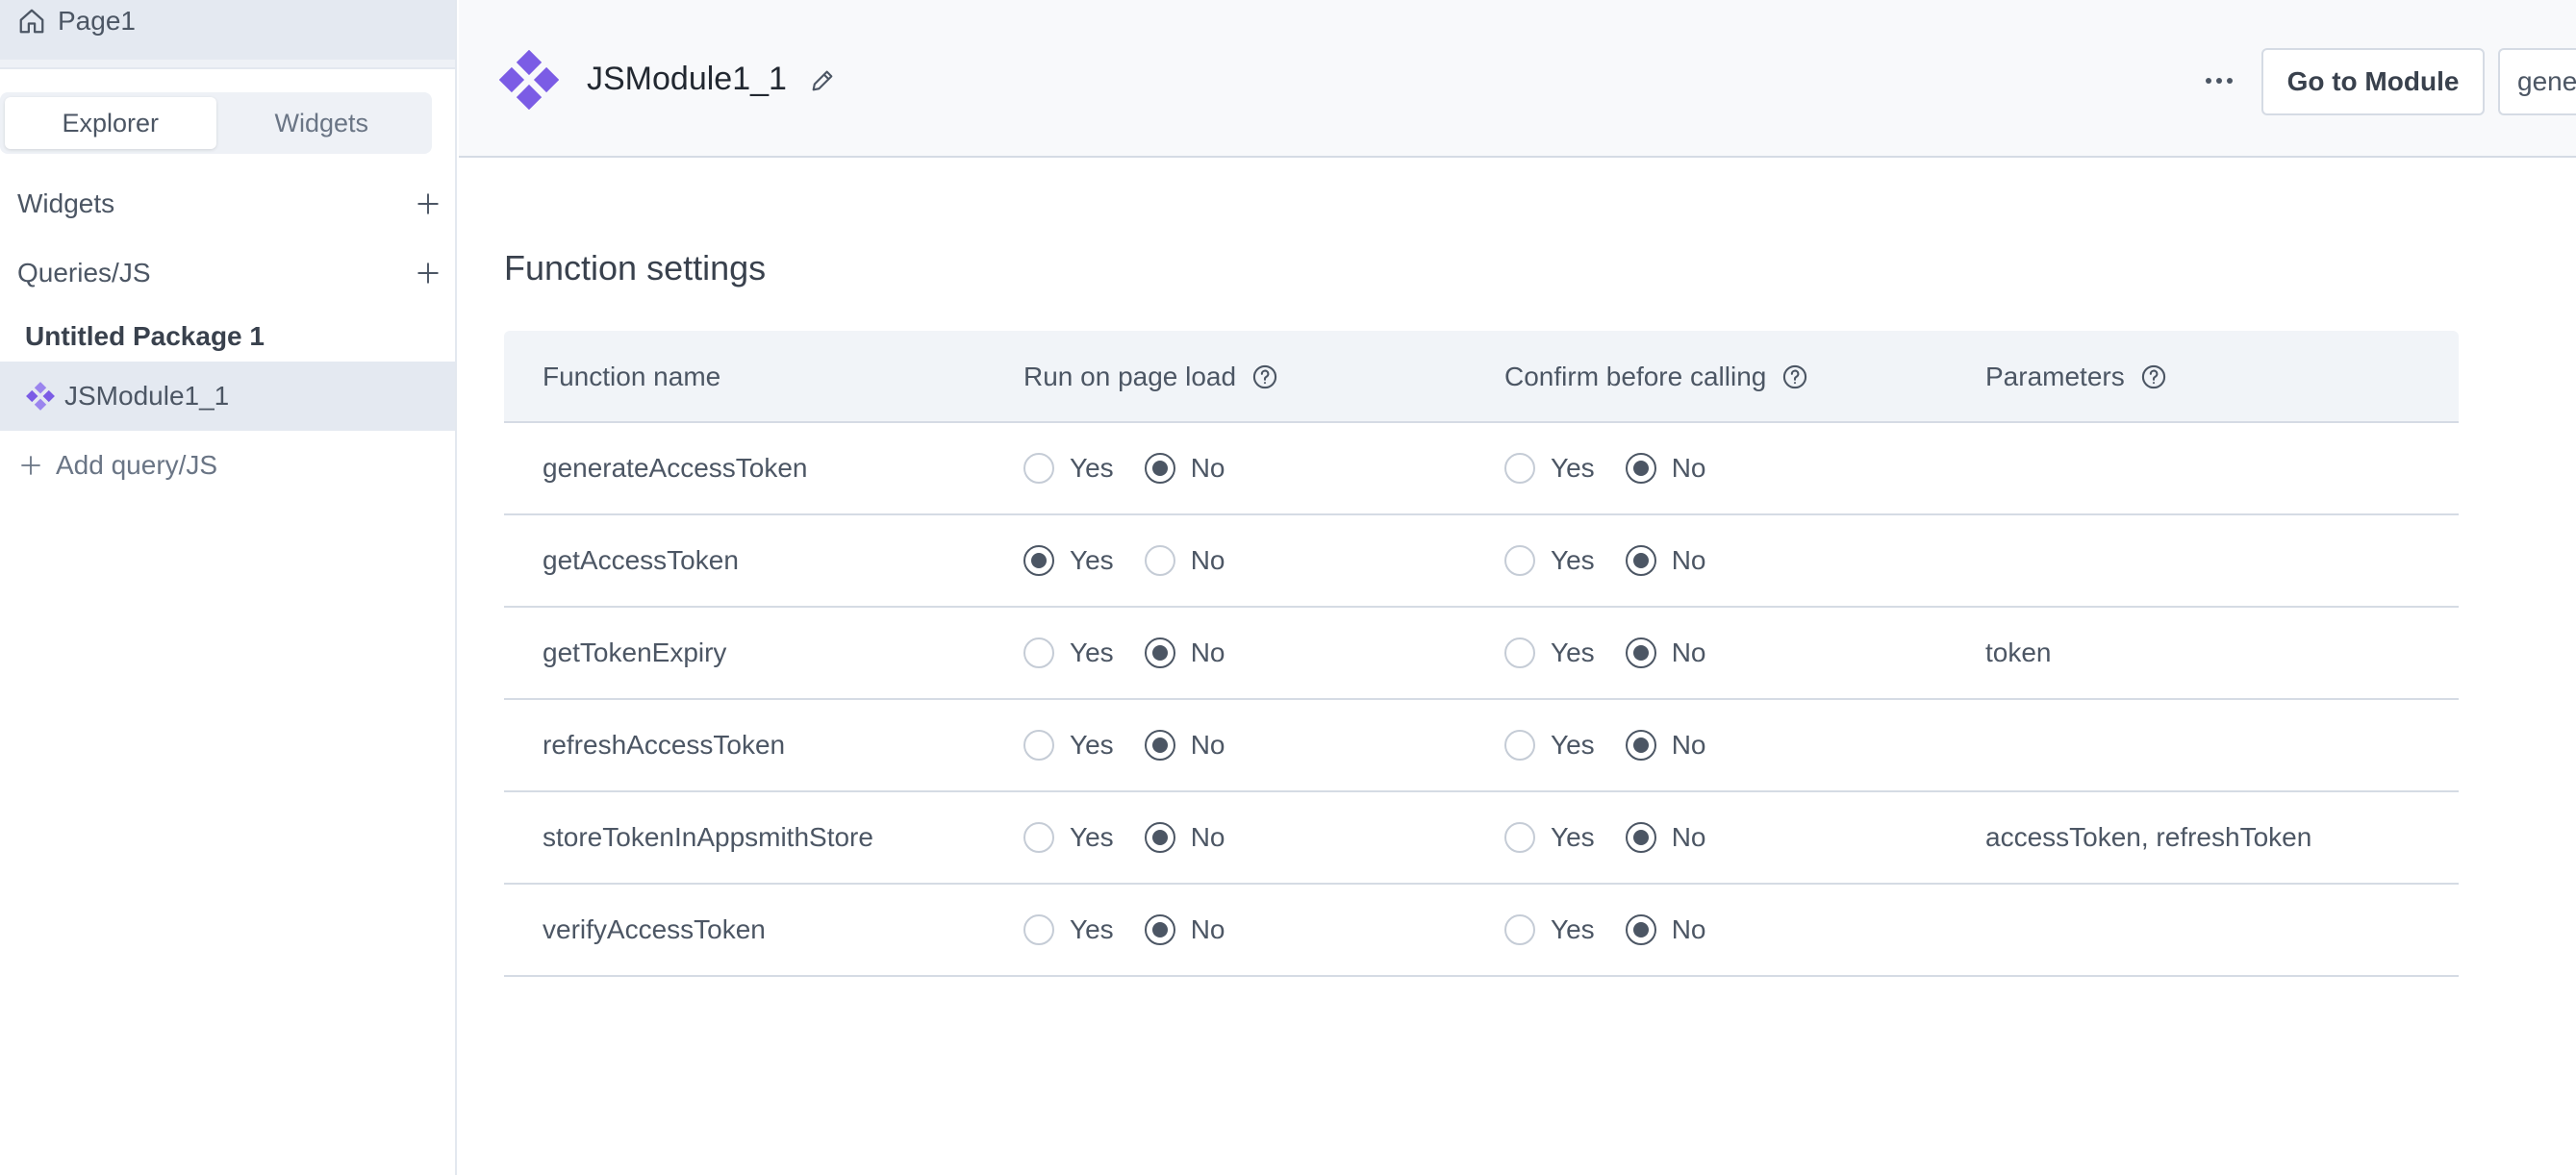 The height and width of the screenshot is (1175, 2576). Describe the element at coordinates (228, 68) in the screenshot. I see `sidebar-divider` at that location.